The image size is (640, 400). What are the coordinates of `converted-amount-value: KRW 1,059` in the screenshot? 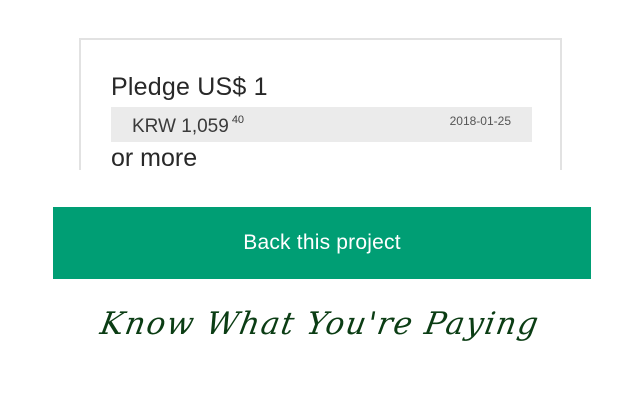 It's located at (180, 126).